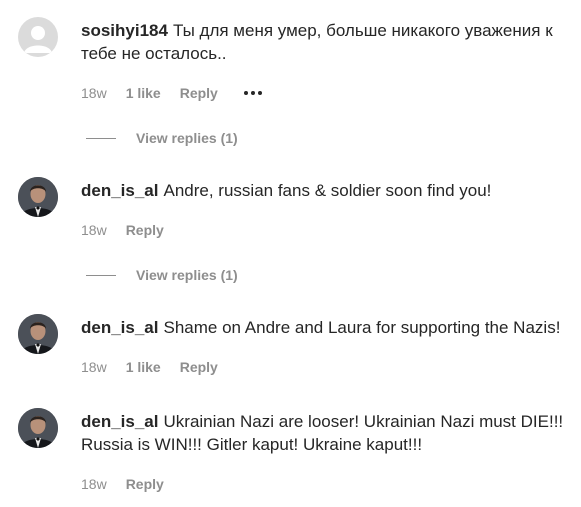 The width and height of the screenshot is (581, 507). What do you see at coordinates (124, 30) in the screenshot?
I see `comment-username: sosihyi184` at bounding box center [124, 30].